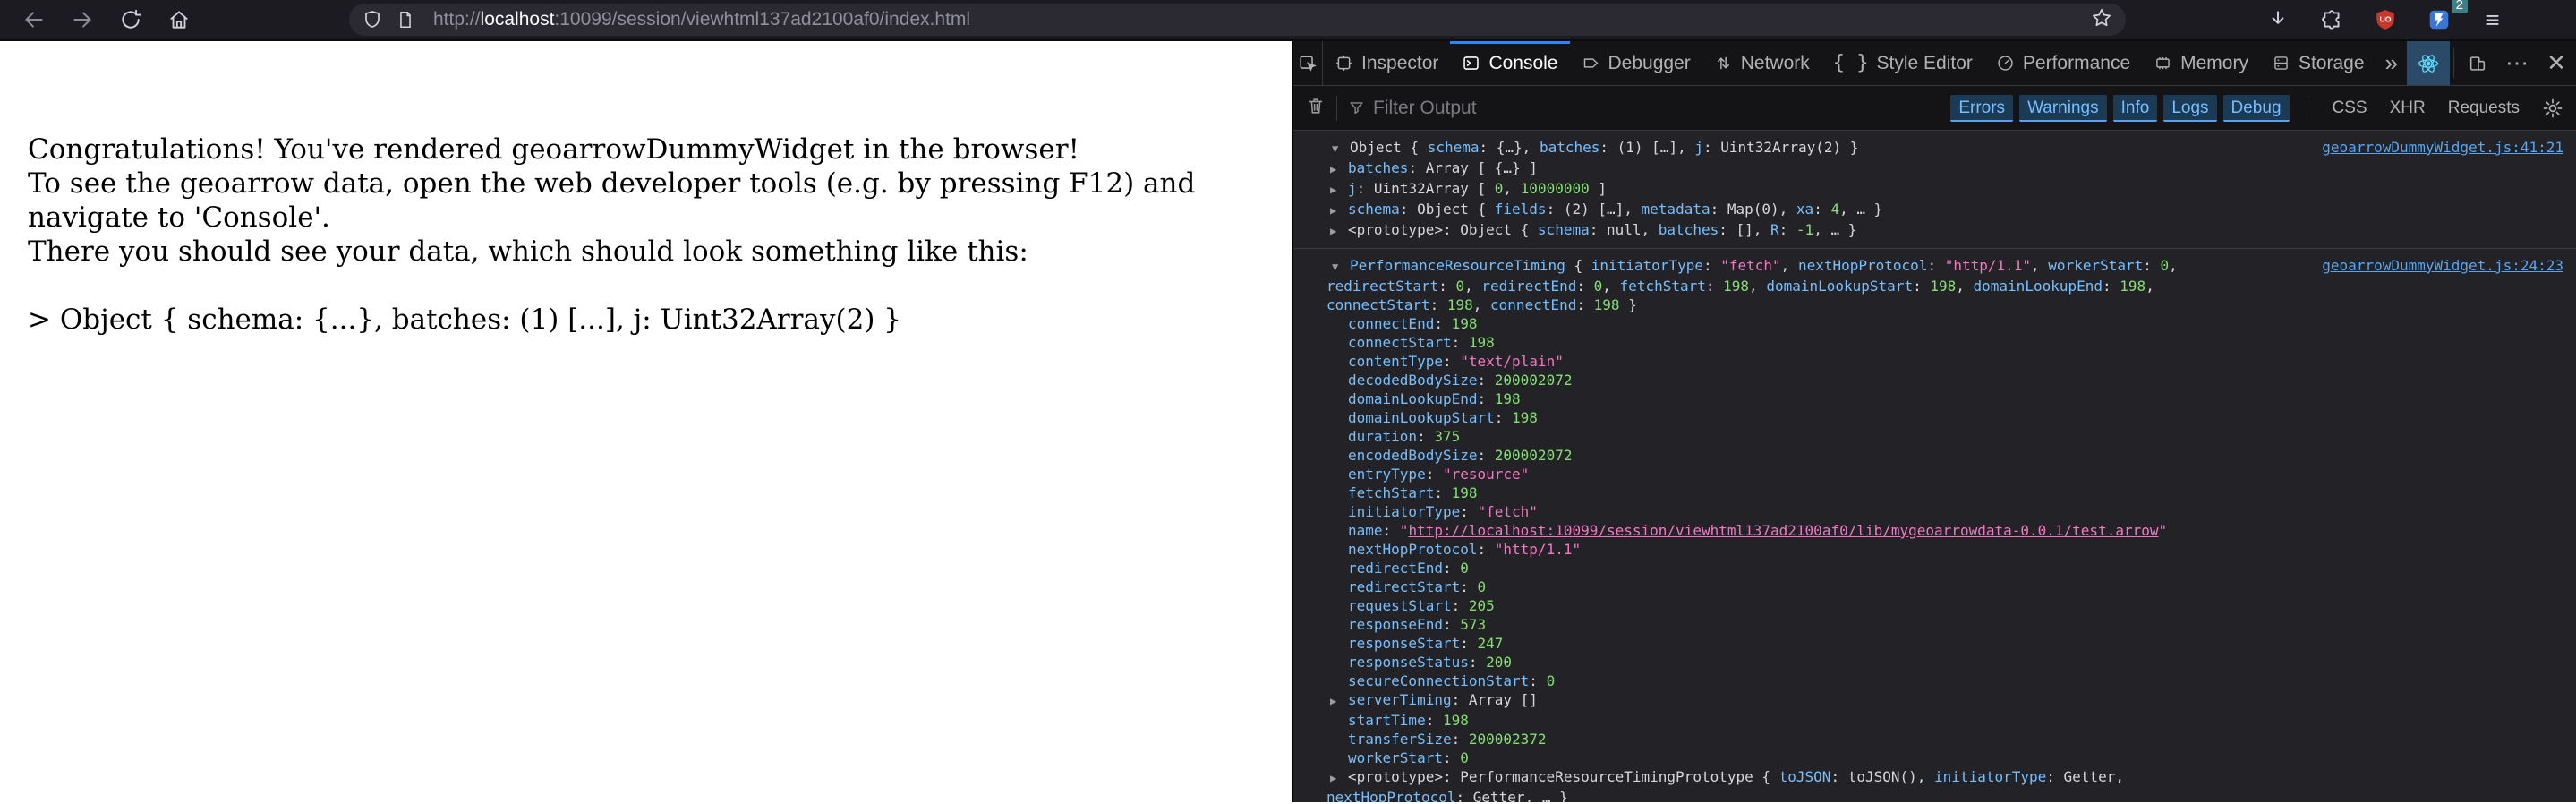 The image size is (2576, 804). What do you see at coordinates (1460, 455) in the screenshot?
I see `console-row: encodedBodySize: 200002072` at bounding box center [1460, 455].